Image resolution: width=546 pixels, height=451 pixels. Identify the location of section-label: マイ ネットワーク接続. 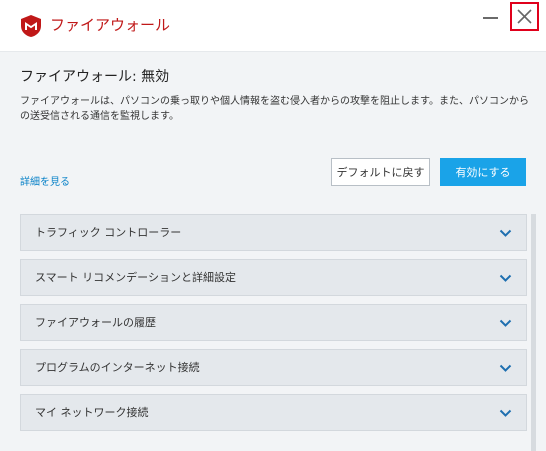
(92, 412).